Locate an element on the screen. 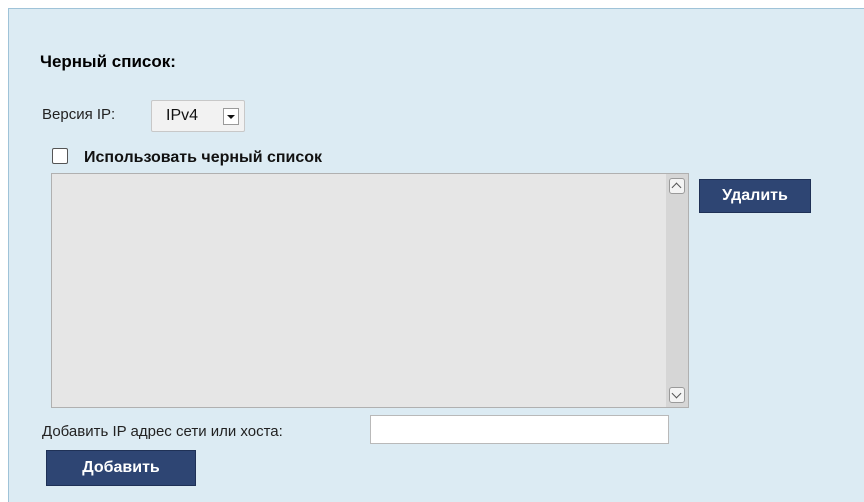 The height and width of the screenshot is (502, 864). ip-version-select: IPv4 is located at coordinates (198, 116).